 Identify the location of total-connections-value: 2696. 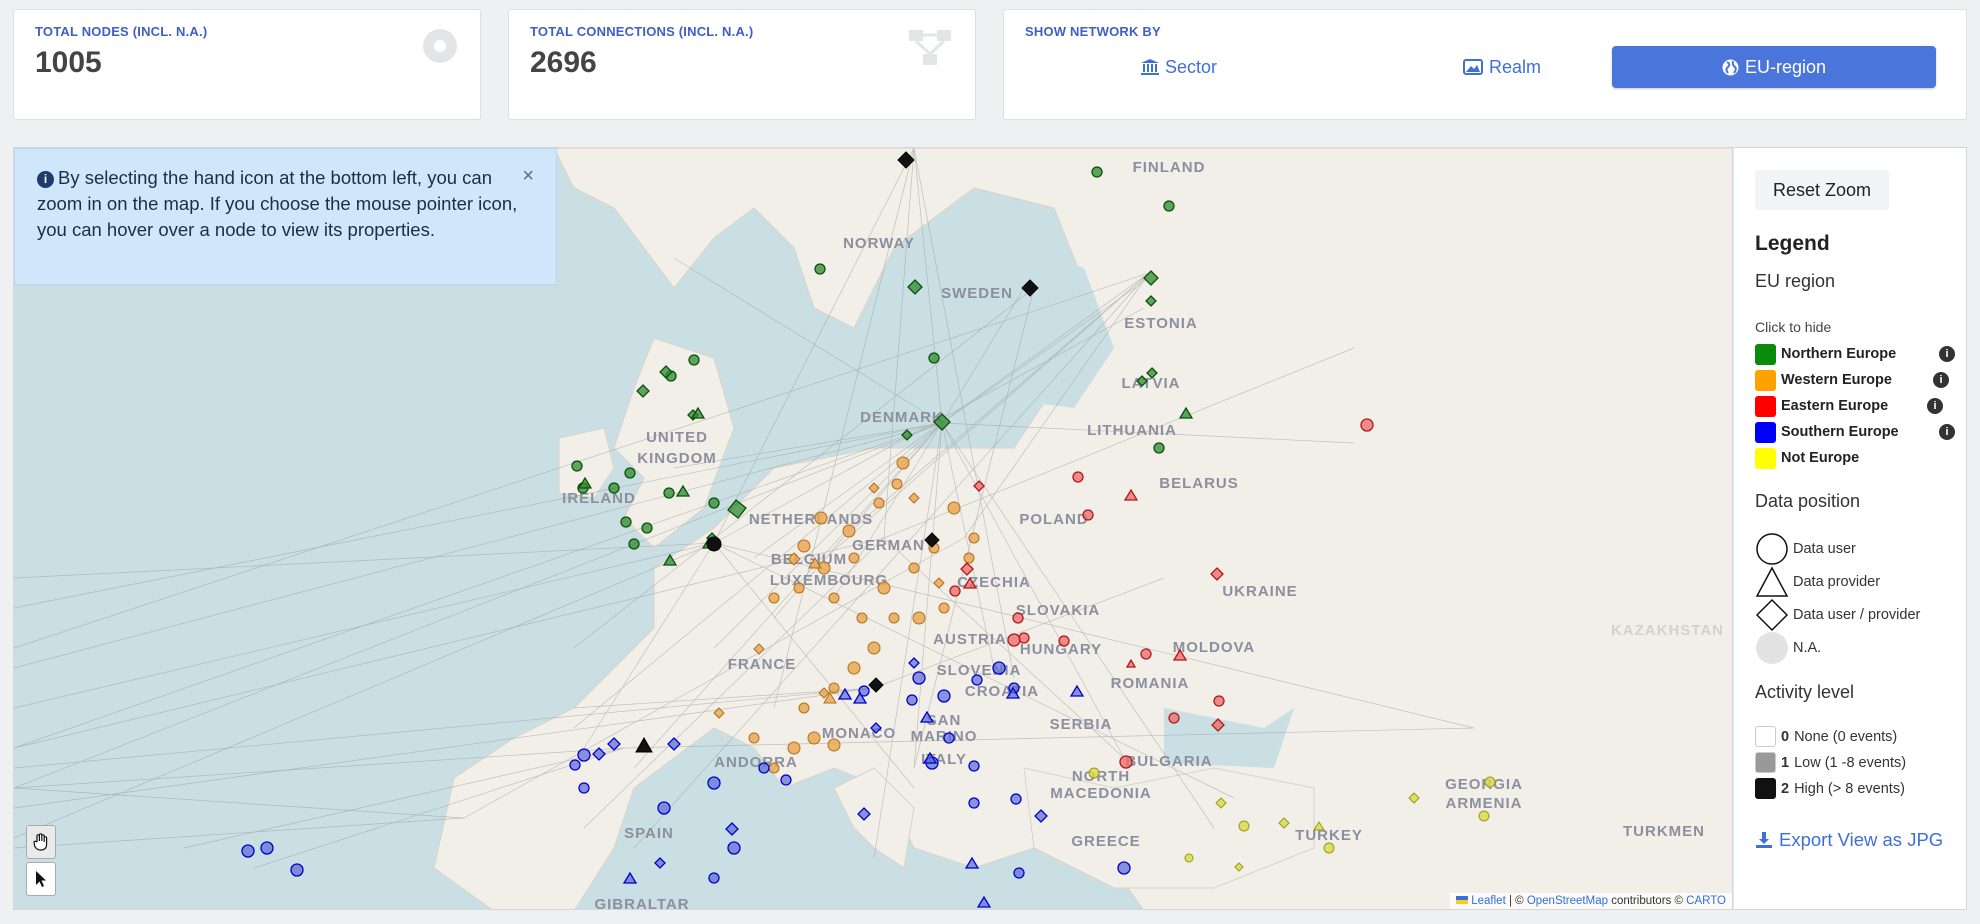
(563, 62).